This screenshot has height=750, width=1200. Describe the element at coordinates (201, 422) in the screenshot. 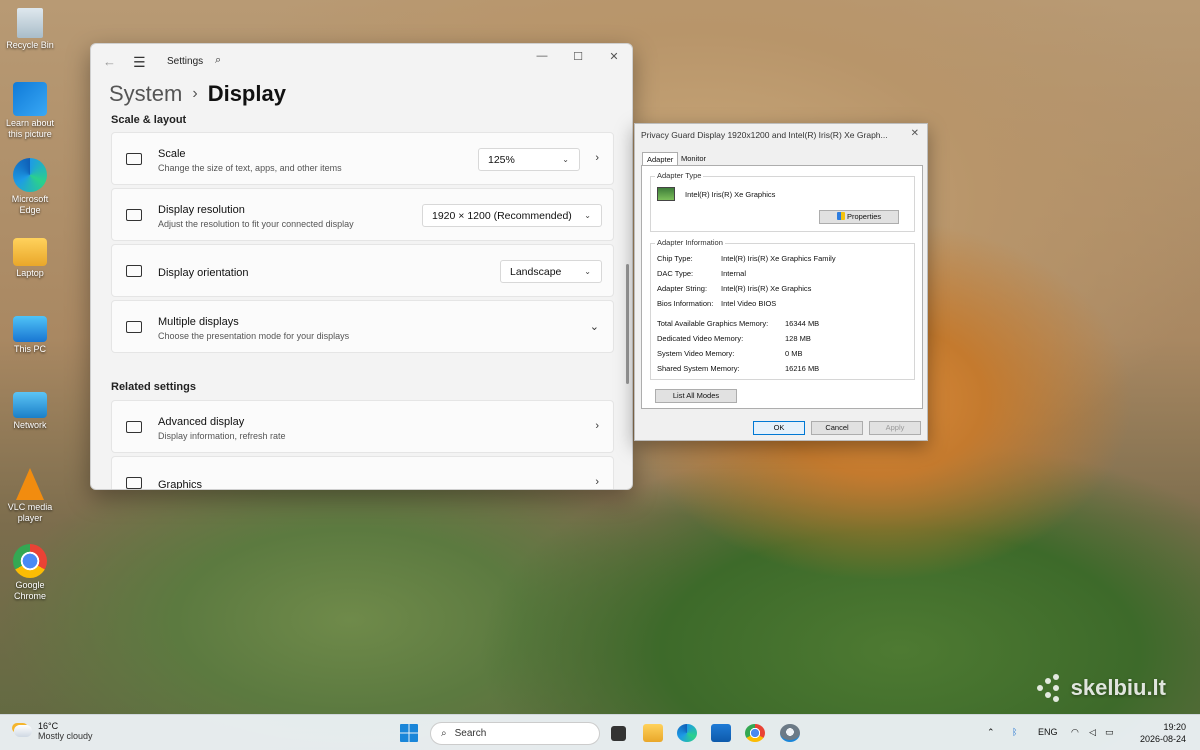

I see `advanced-display-title: Advanced display` at that location.